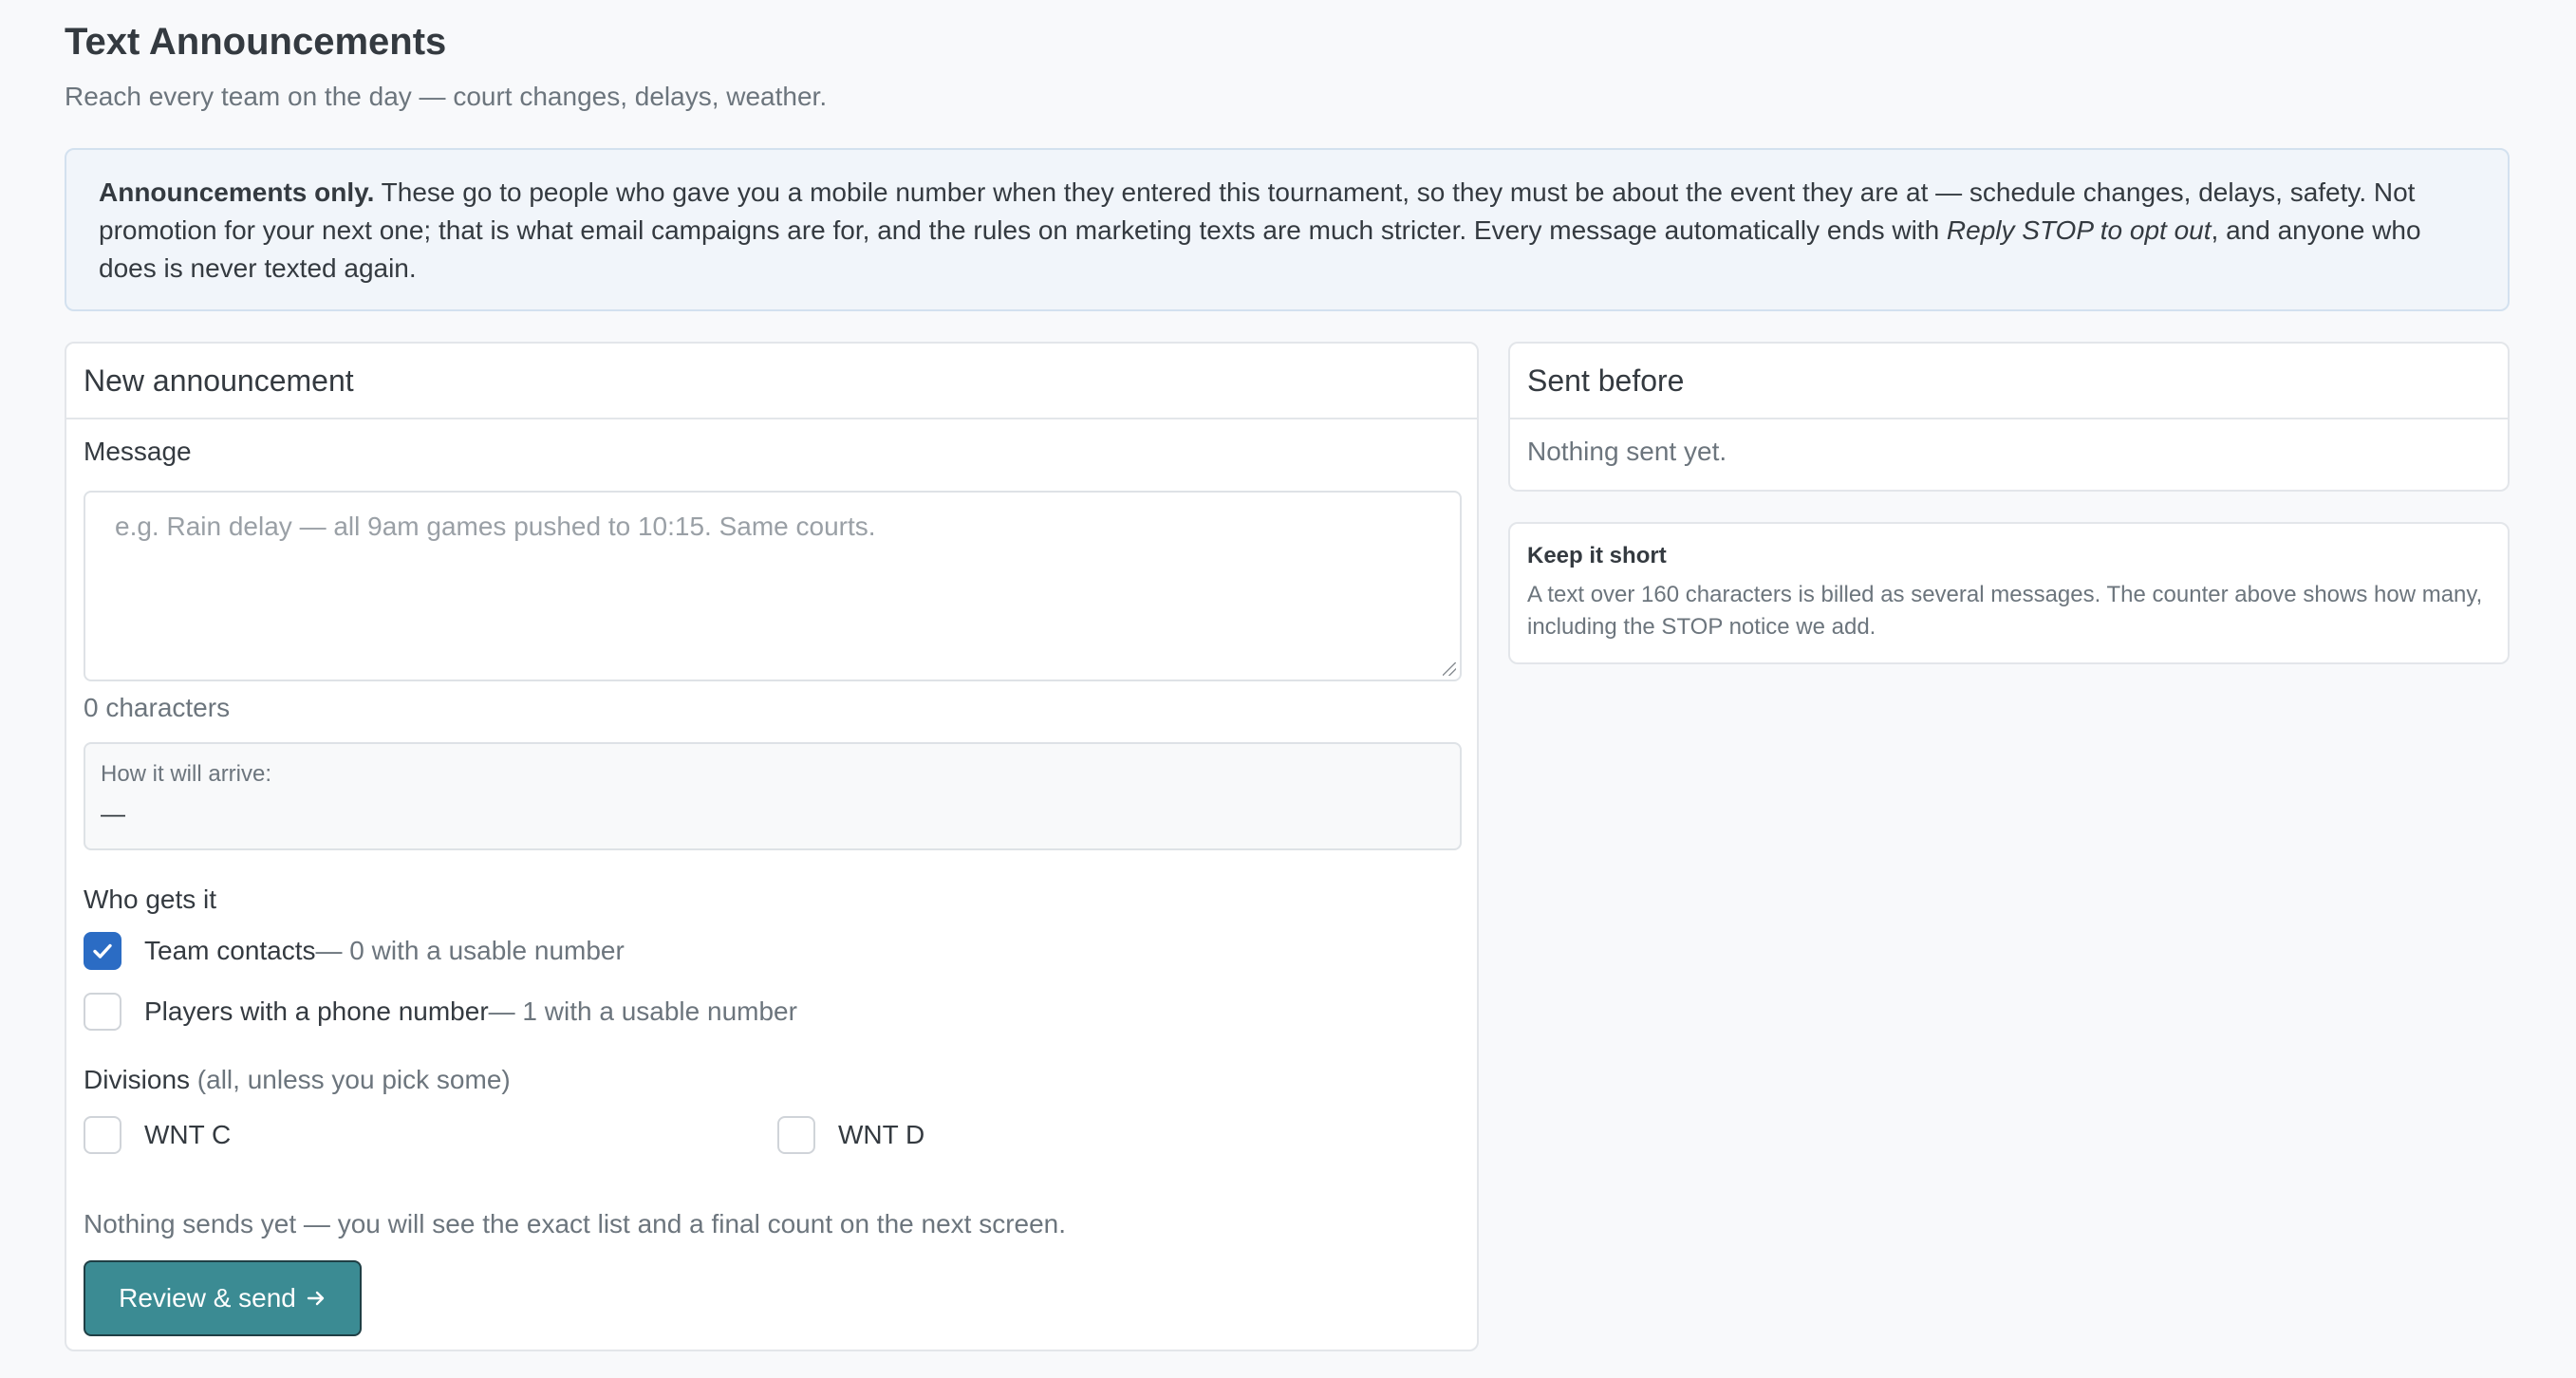 This screenshot has height=1378, width=2576. I want to click on wnt-d-label: WNT D, so click(882, 1134).